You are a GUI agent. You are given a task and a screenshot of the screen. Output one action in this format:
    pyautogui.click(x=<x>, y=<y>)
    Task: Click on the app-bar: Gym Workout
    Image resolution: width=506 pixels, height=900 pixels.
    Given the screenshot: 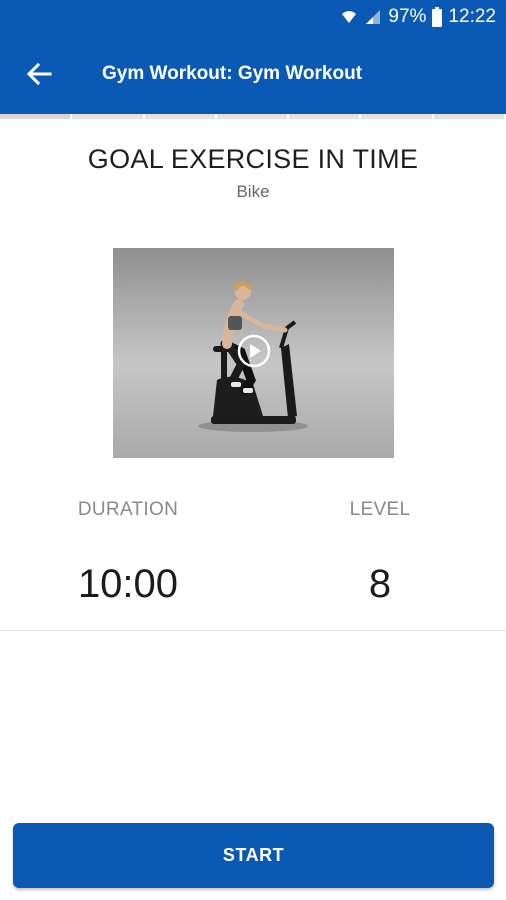 What is the action you would take?
    pyautogui.click(x=253, y=74)
    